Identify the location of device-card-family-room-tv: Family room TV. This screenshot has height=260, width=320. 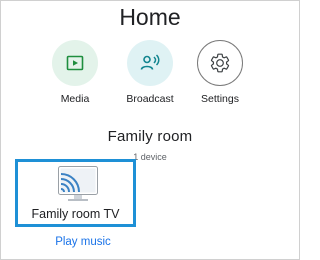
(75, 193).